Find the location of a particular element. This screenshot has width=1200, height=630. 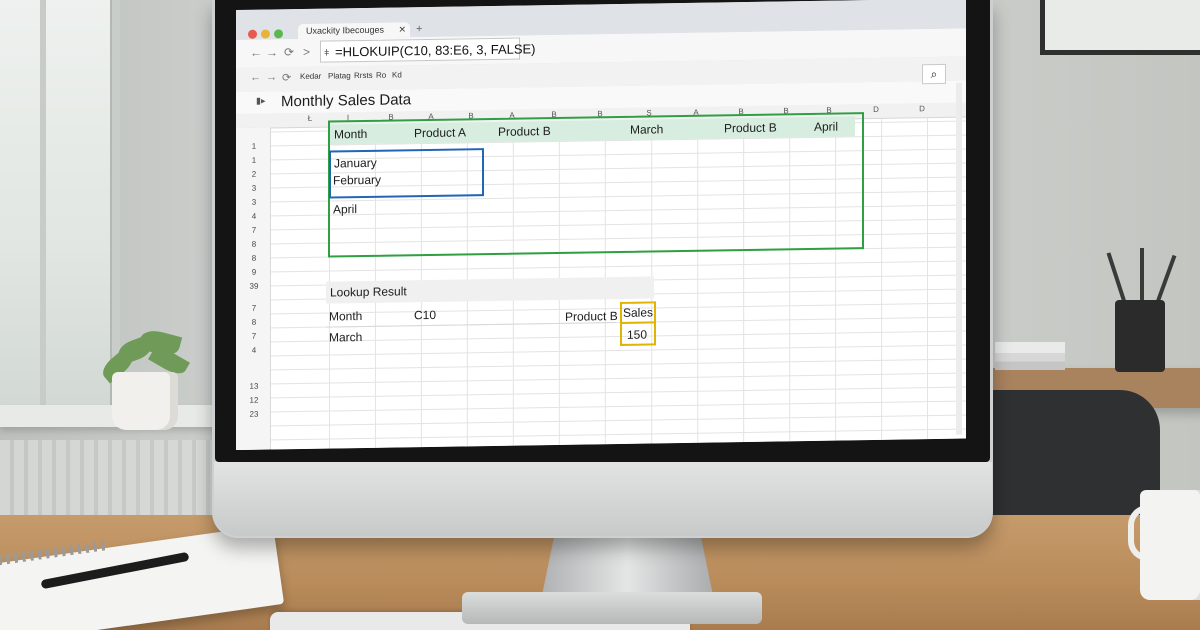

vertical-scrollbar is located at coordinates (959, 258).